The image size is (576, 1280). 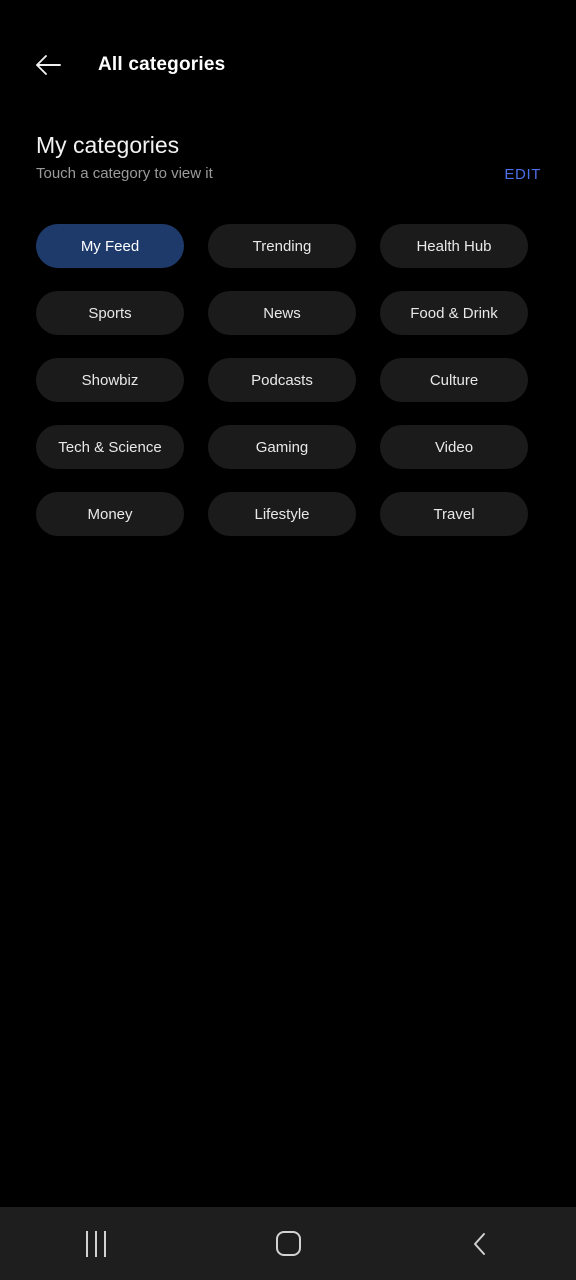 I want to click on category-chip: Food & Drink, so click(x=454, y=313).